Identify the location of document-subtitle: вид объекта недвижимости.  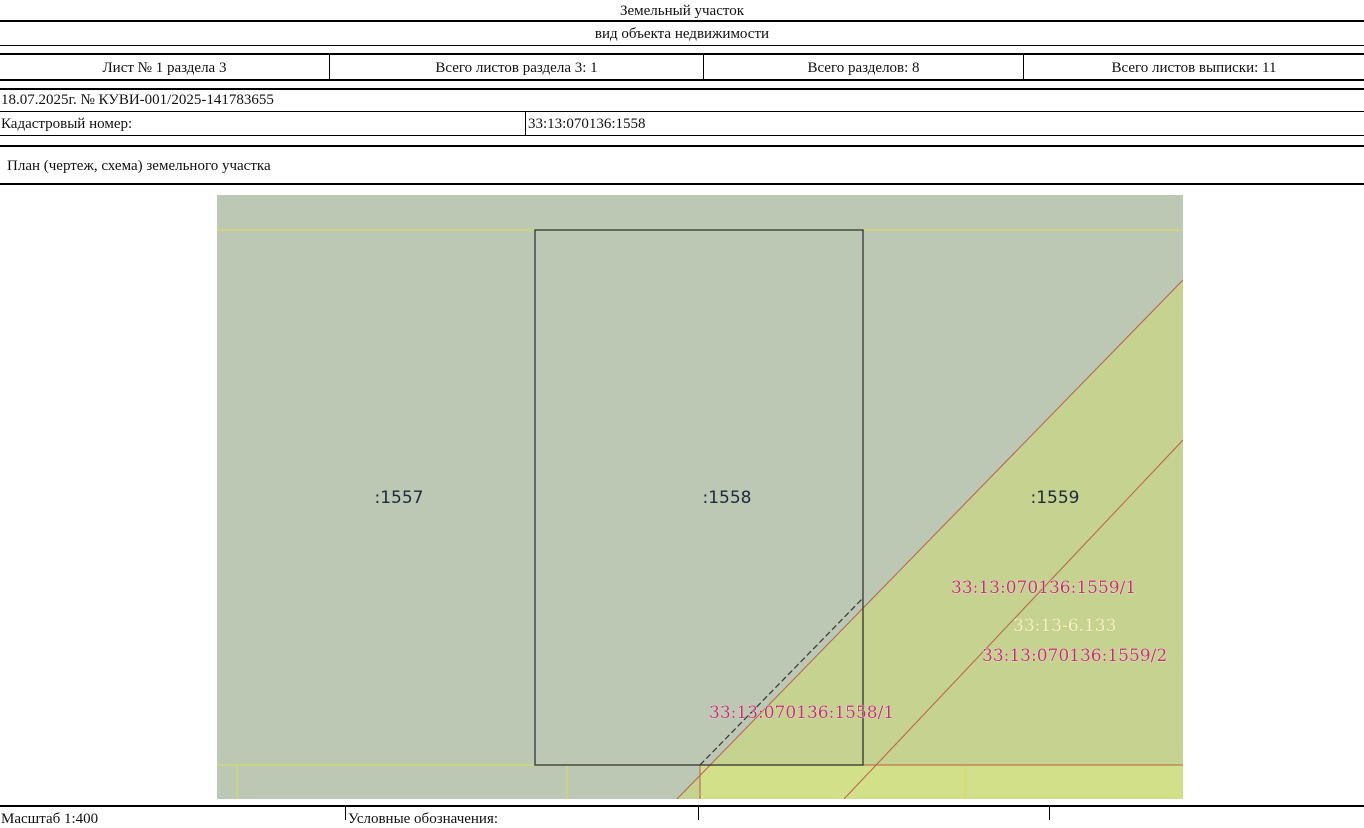
(682, 34).